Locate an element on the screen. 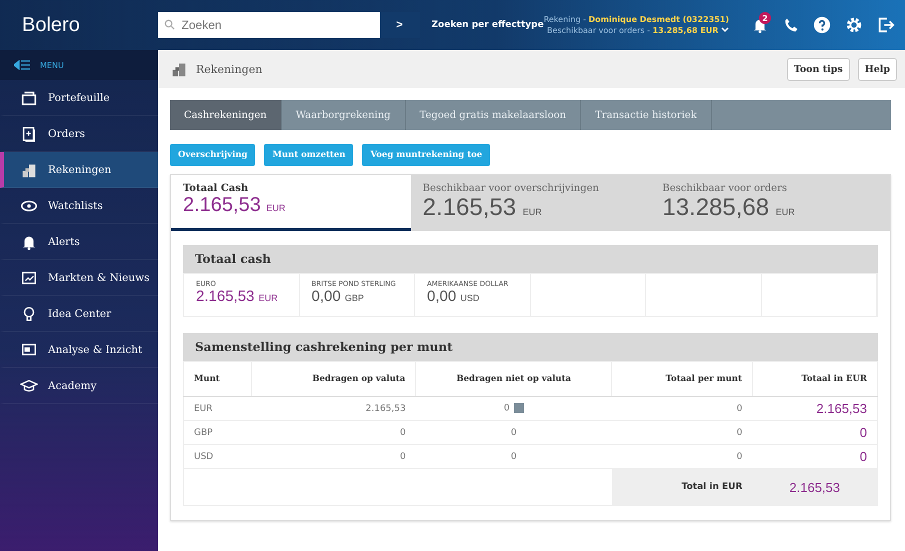 The image size is (905, 551). summary-tab: Beschikbaar voor orders 13.285,68 EUR is located at coordinates (770, 203).